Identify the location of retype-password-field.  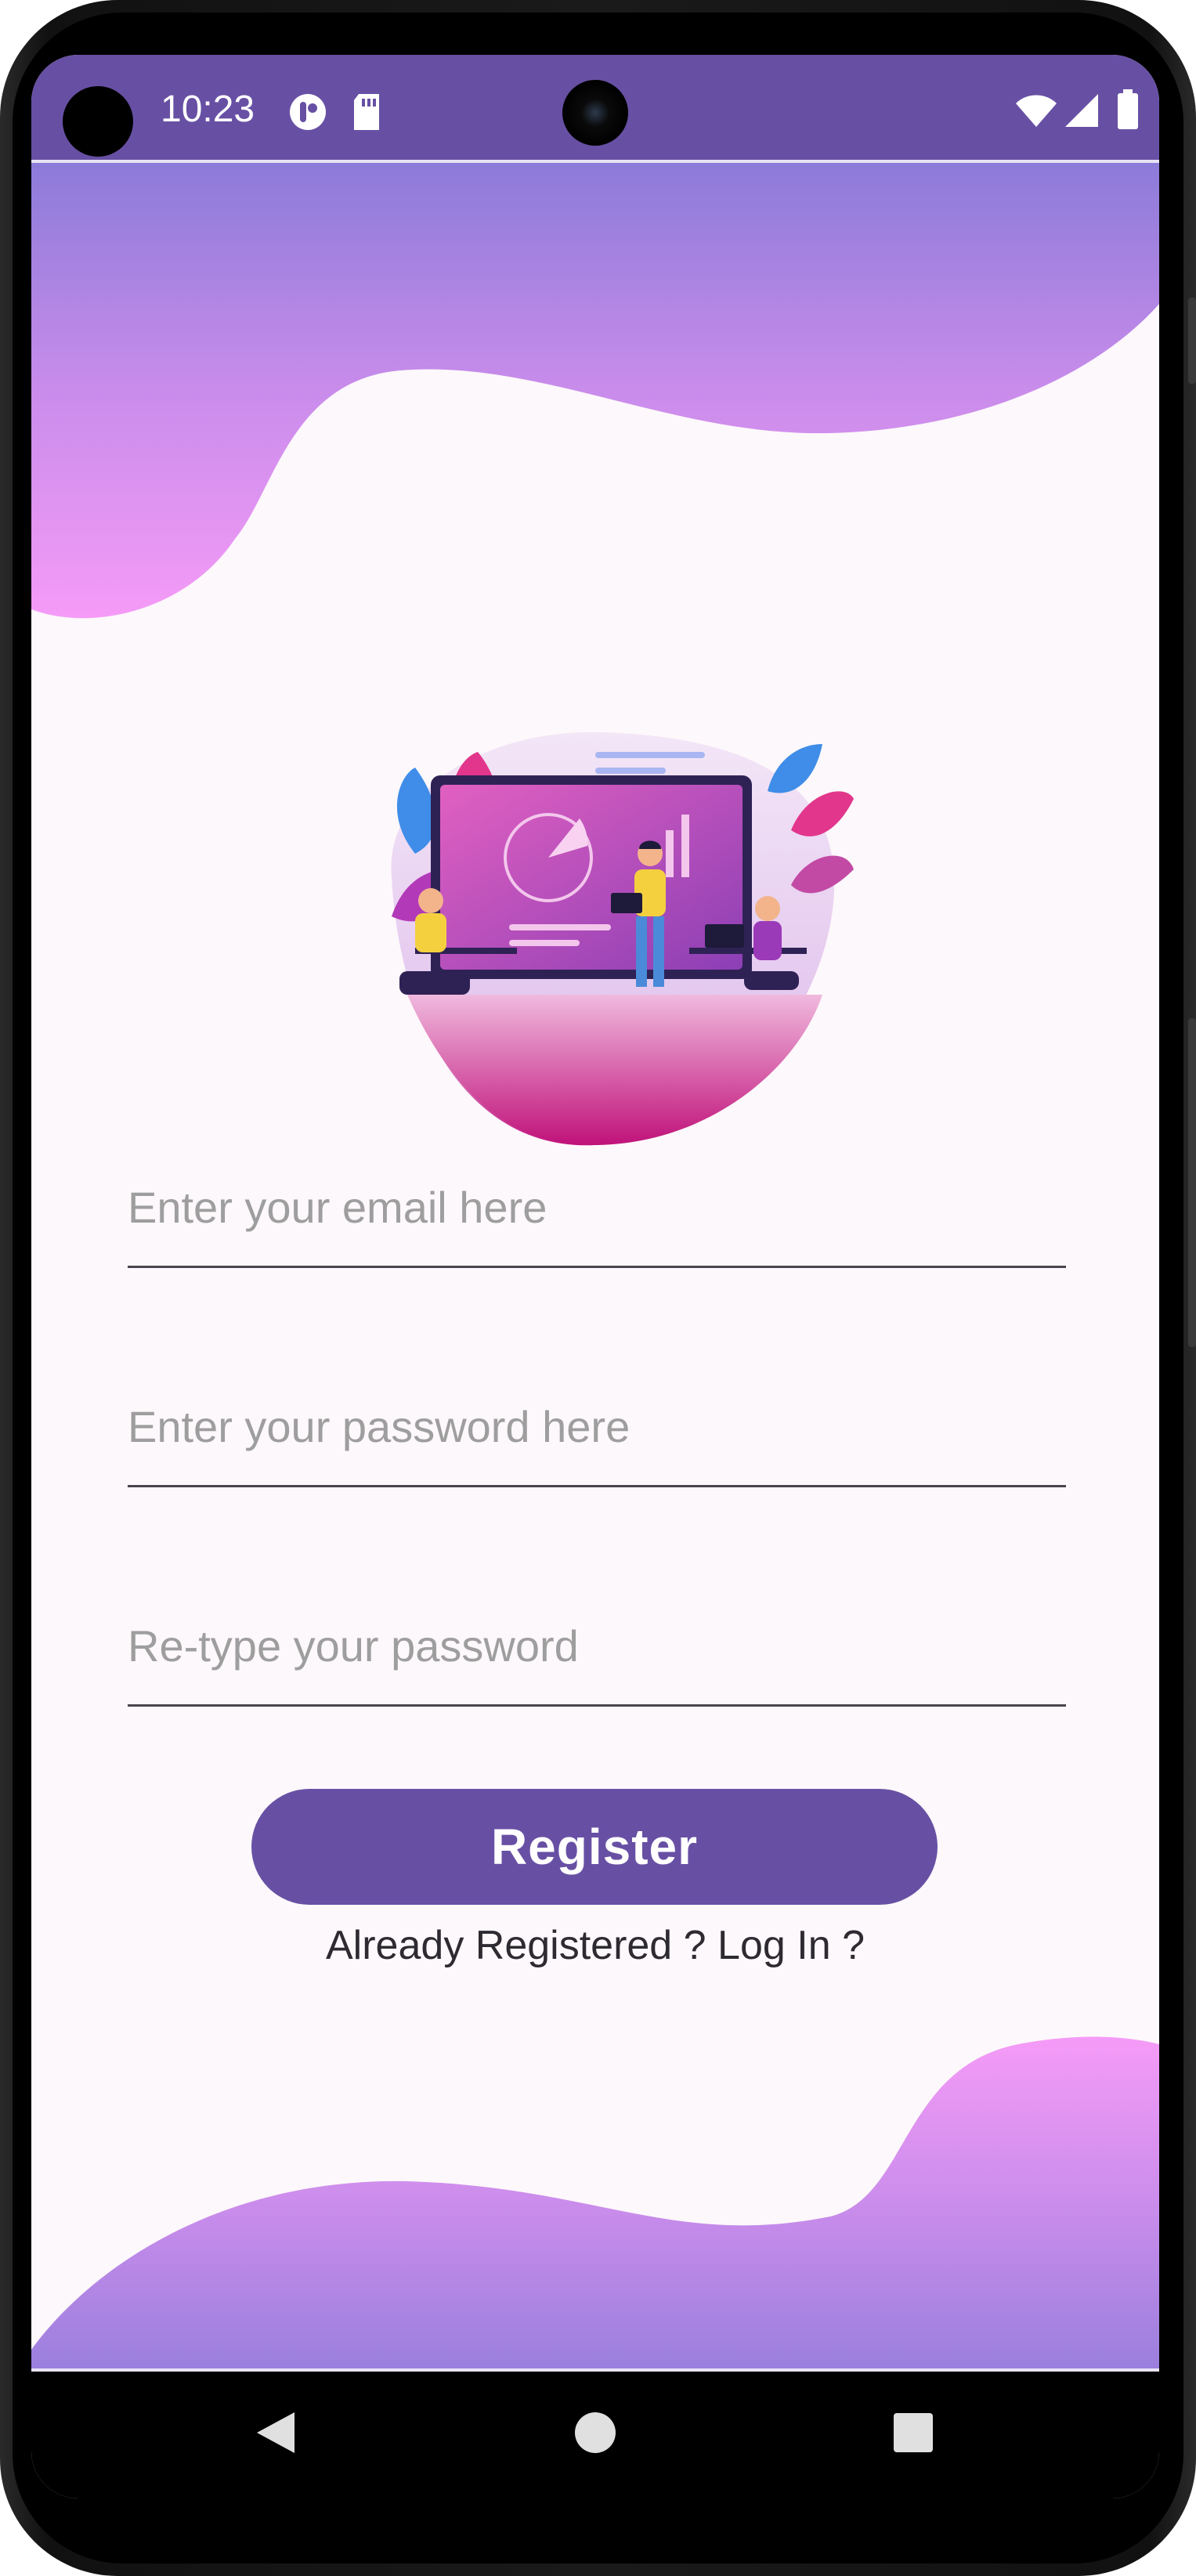
(597, 1662).